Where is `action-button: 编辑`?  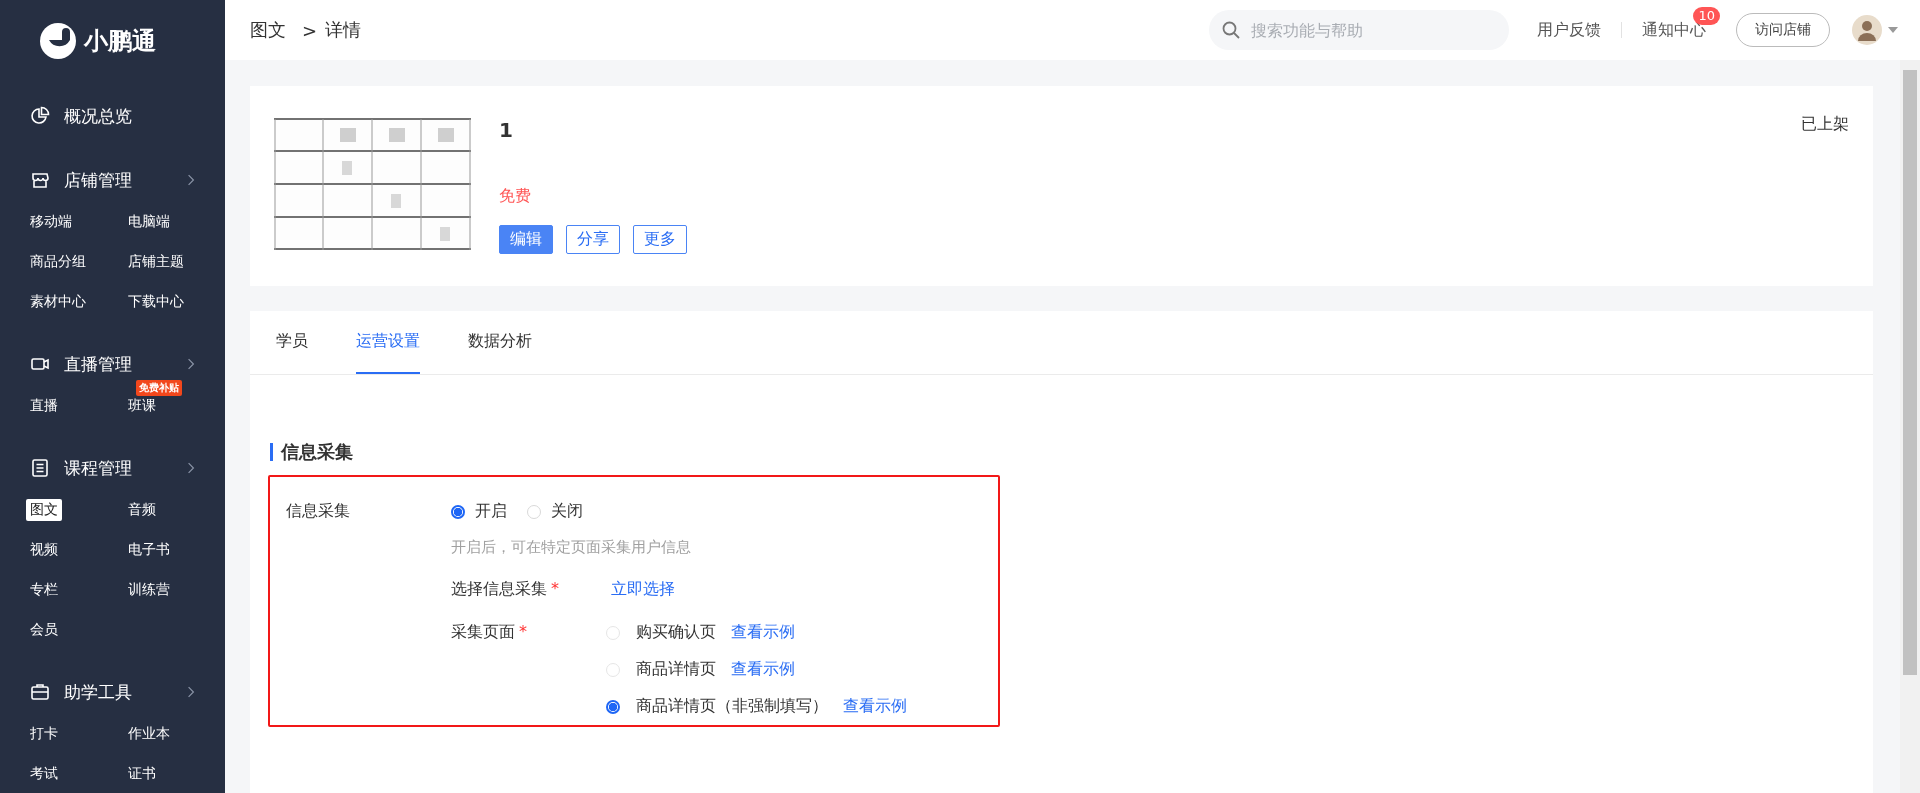
action-button: 编辑 is located at coordinates (526, 239).